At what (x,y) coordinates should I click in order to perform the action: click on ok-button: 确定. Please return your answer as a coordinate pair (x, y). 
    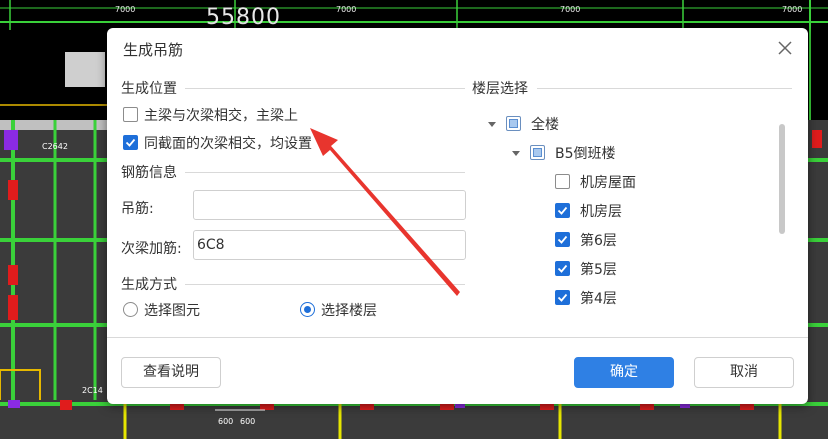
    Looking at the image, I should click on (624, 372).